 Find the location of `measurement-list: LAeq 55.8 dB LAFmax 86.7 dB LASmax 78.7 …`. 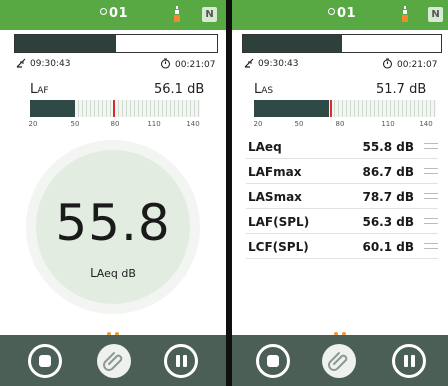

measurement-list: LAeq 55.8 dB LAFmax 86.7 dB LASmax 78.7 … is located at coordinates (342, 196).